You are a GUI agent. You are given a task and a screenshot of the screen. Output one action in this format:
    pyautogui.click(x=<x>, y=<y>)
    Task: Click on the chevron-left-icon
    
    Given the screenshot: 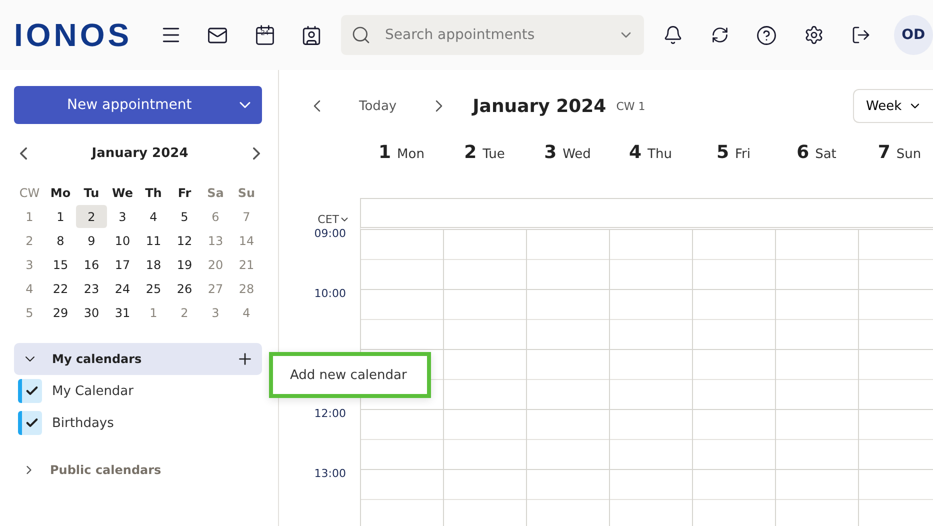 What is the action you would take?
    pyautogui.click(x=23, y=153)
    